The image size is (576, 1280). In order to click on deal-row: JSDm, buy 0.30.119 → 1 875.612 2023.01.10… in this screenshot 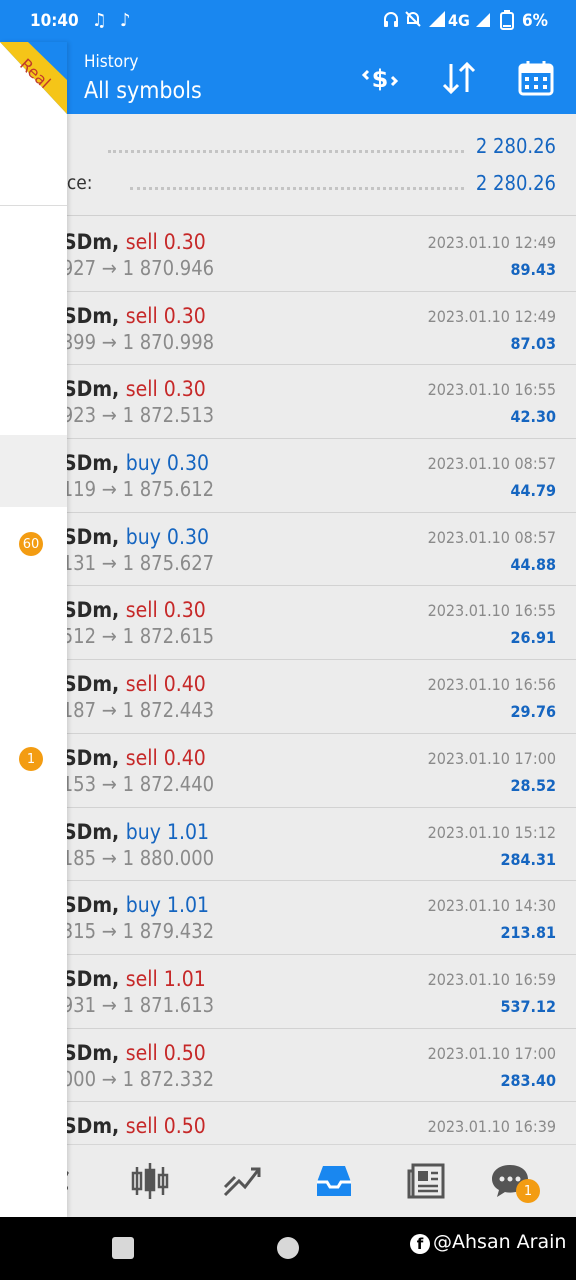, I will do `click(288, 476)`.